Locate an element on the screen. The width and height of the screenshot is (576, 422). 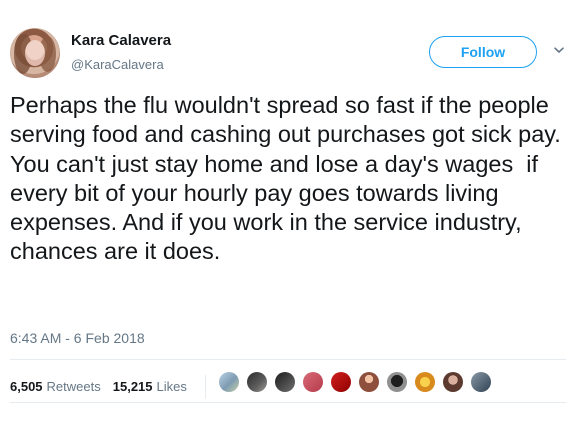
avatar is located at coordinates (35, 53).